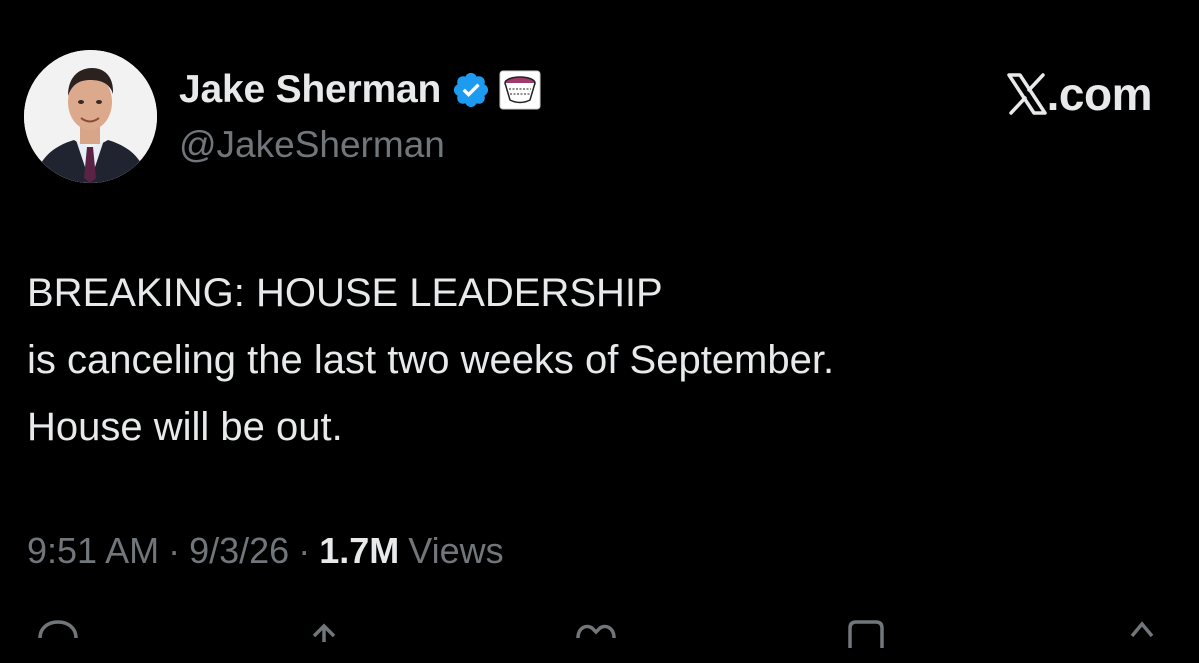  Describe the element at coordinates (345, 293) in the screenshot. I see `tweet-text-line: BREAKING: HOUSE LEADERSHIP` at that location.